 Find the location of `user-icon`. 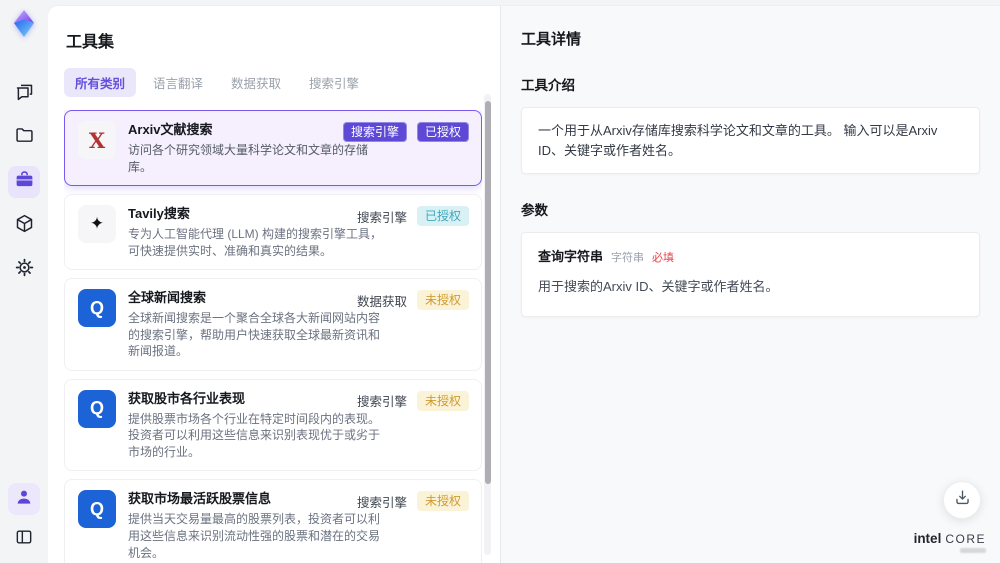

user-icon is located at coordinates (24, 499).